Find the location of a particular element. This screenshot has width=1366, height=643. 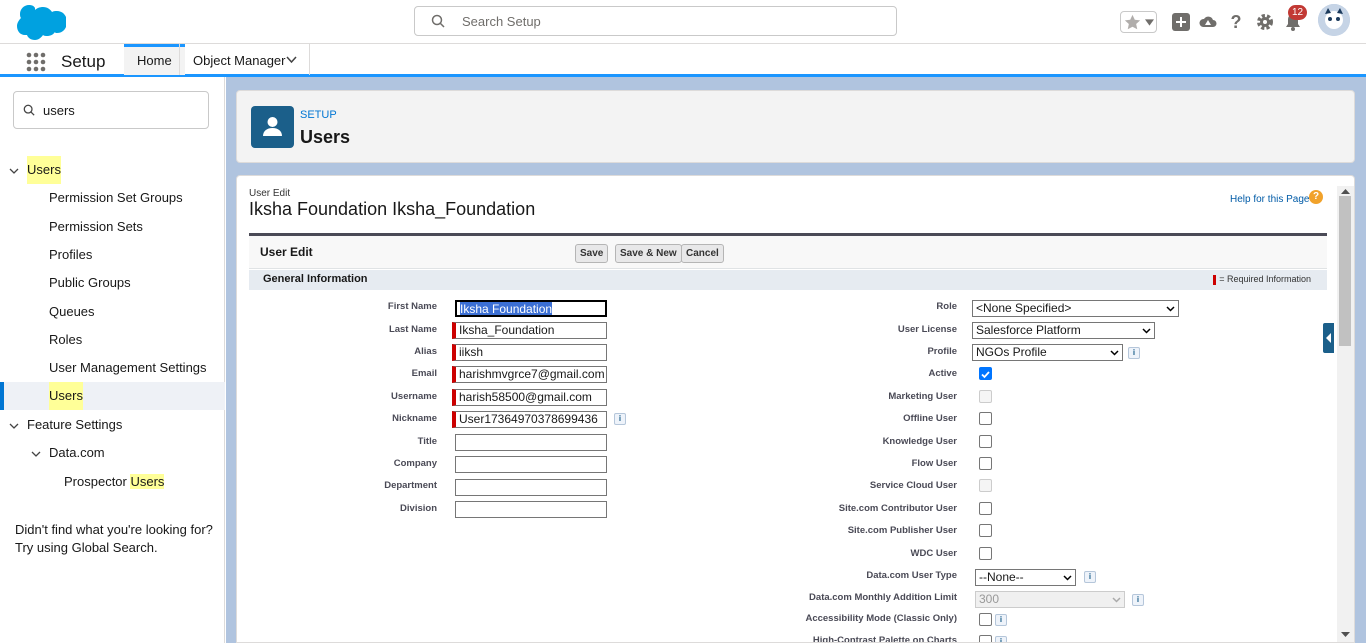

alias-input: iiksh is located at coordinates (529, 352).